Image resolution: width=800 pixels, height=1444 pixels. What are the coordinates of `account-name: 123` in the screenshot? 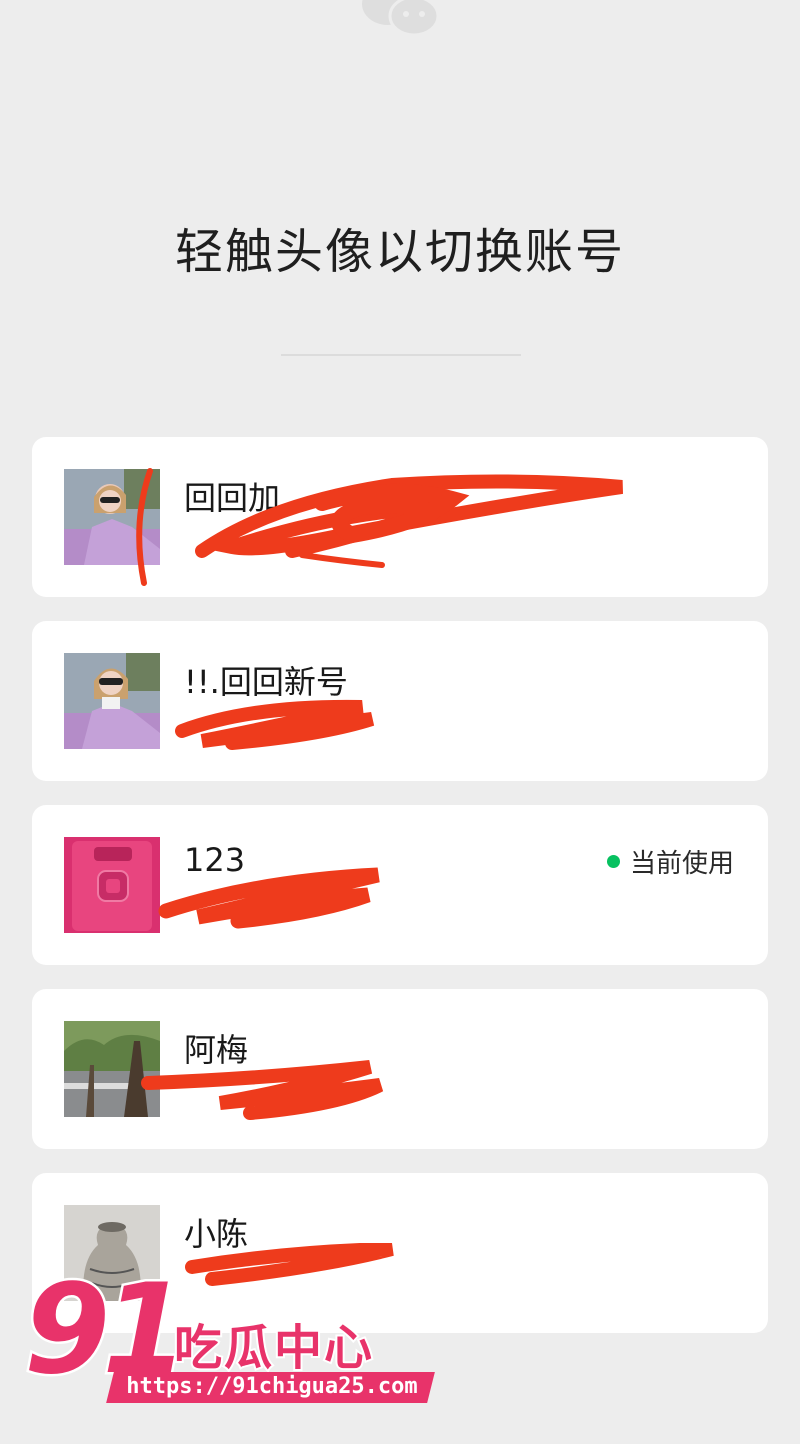 It's located at (215, 860).